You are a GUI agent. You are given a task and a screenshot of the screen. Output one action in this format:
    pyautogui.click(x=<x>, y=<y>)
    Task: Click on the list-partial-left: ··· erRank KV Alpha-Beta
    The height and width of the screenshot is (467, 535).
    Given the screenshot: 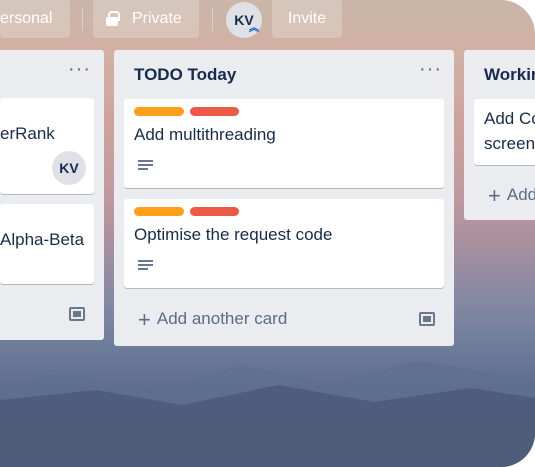 What is the action you would take?
    pyautogui.click(x=52, y=195)
    